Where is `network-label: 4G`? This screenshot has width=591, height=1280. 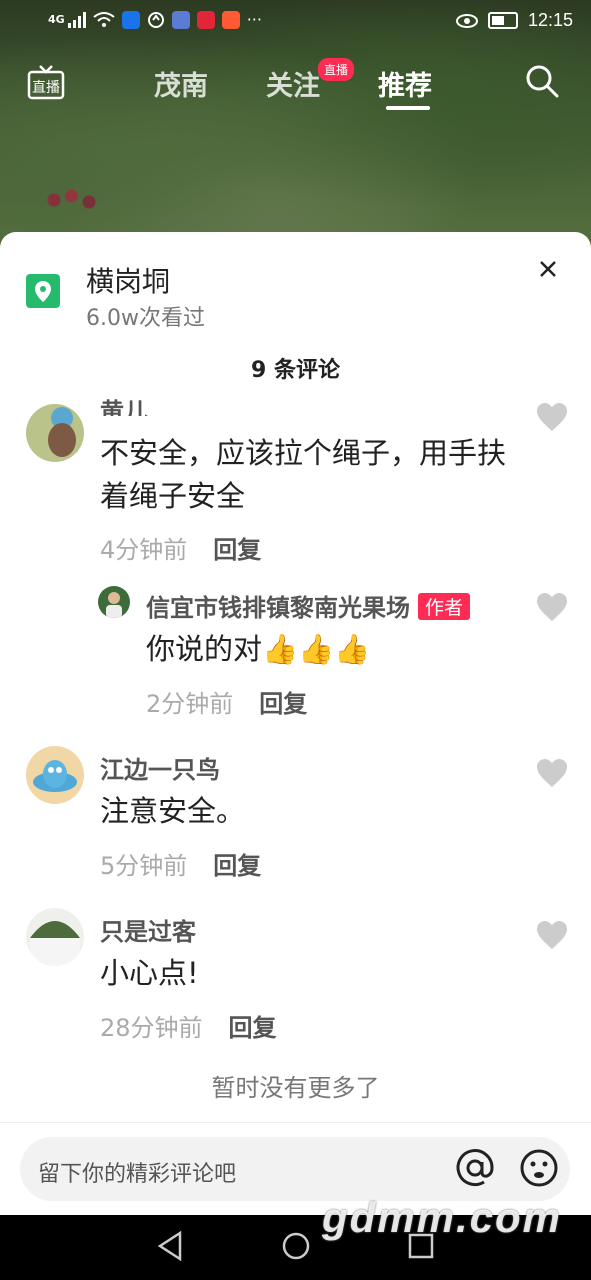 network-label: 4G is located at coordinates (56, 19).